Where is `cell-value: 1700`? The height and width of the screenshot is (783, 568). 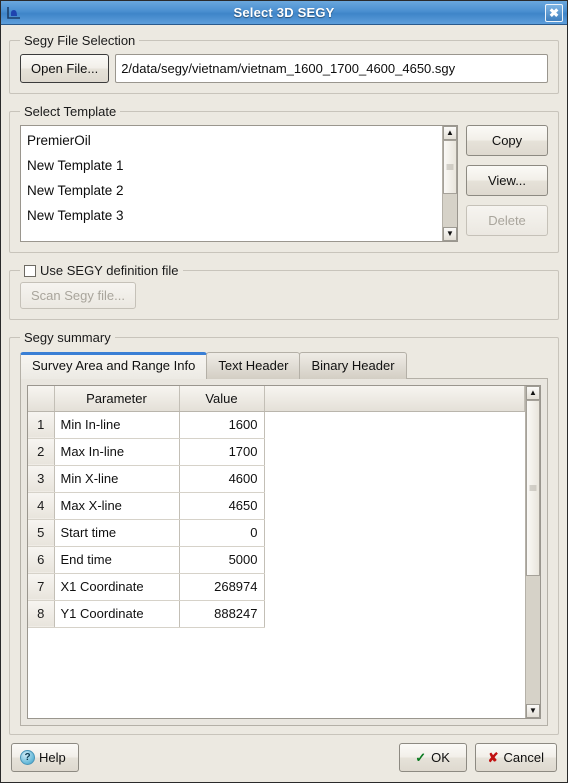
cell-value: 1700 is located at coordinates (222, 452).